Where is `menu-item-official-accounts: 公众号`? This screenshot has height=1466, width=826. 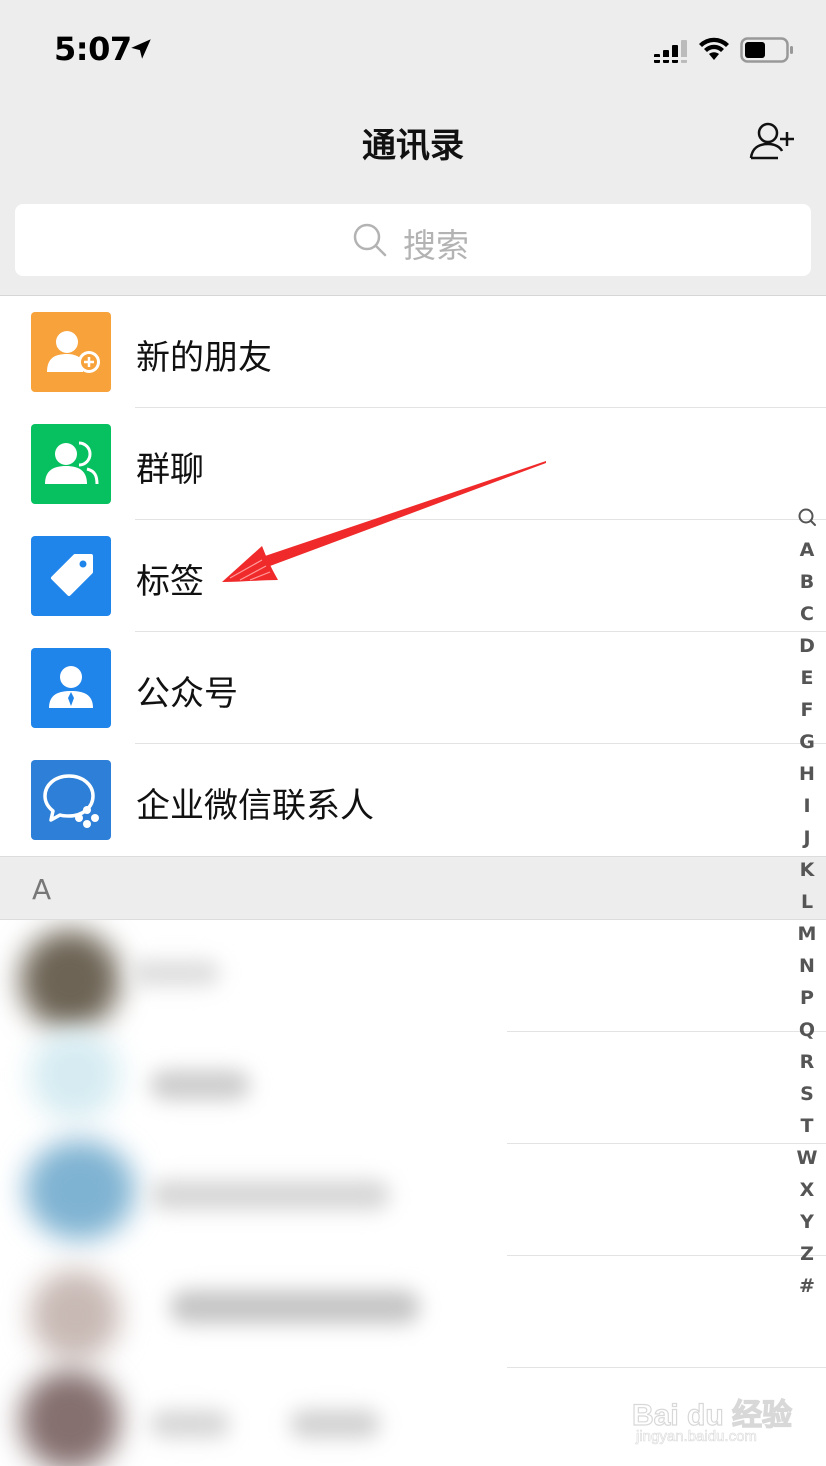 menu-item-official-accounts: 公众号 is located at coordinates (413, 688).